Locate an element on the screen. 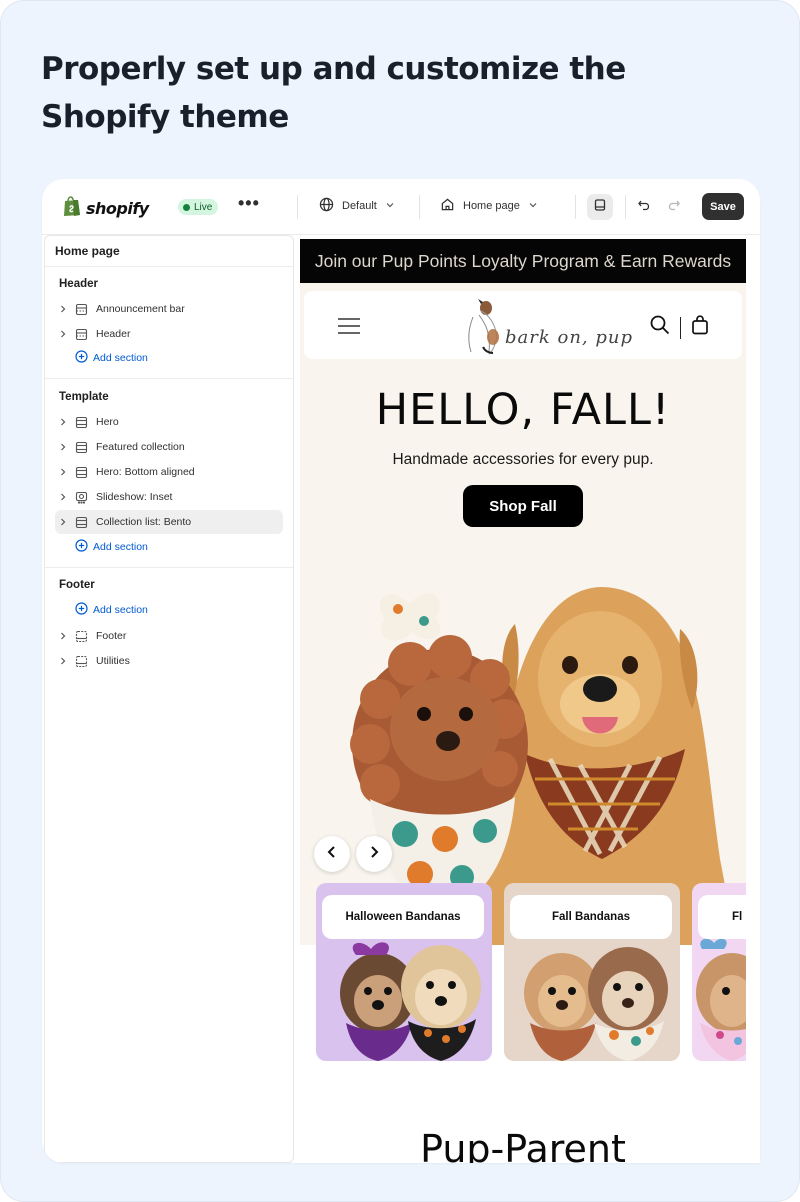 This screenshot has height=1202, width=800. editor-toolbar: shopify Live ••• Default Home page Save is located at coordinates (401, 207).